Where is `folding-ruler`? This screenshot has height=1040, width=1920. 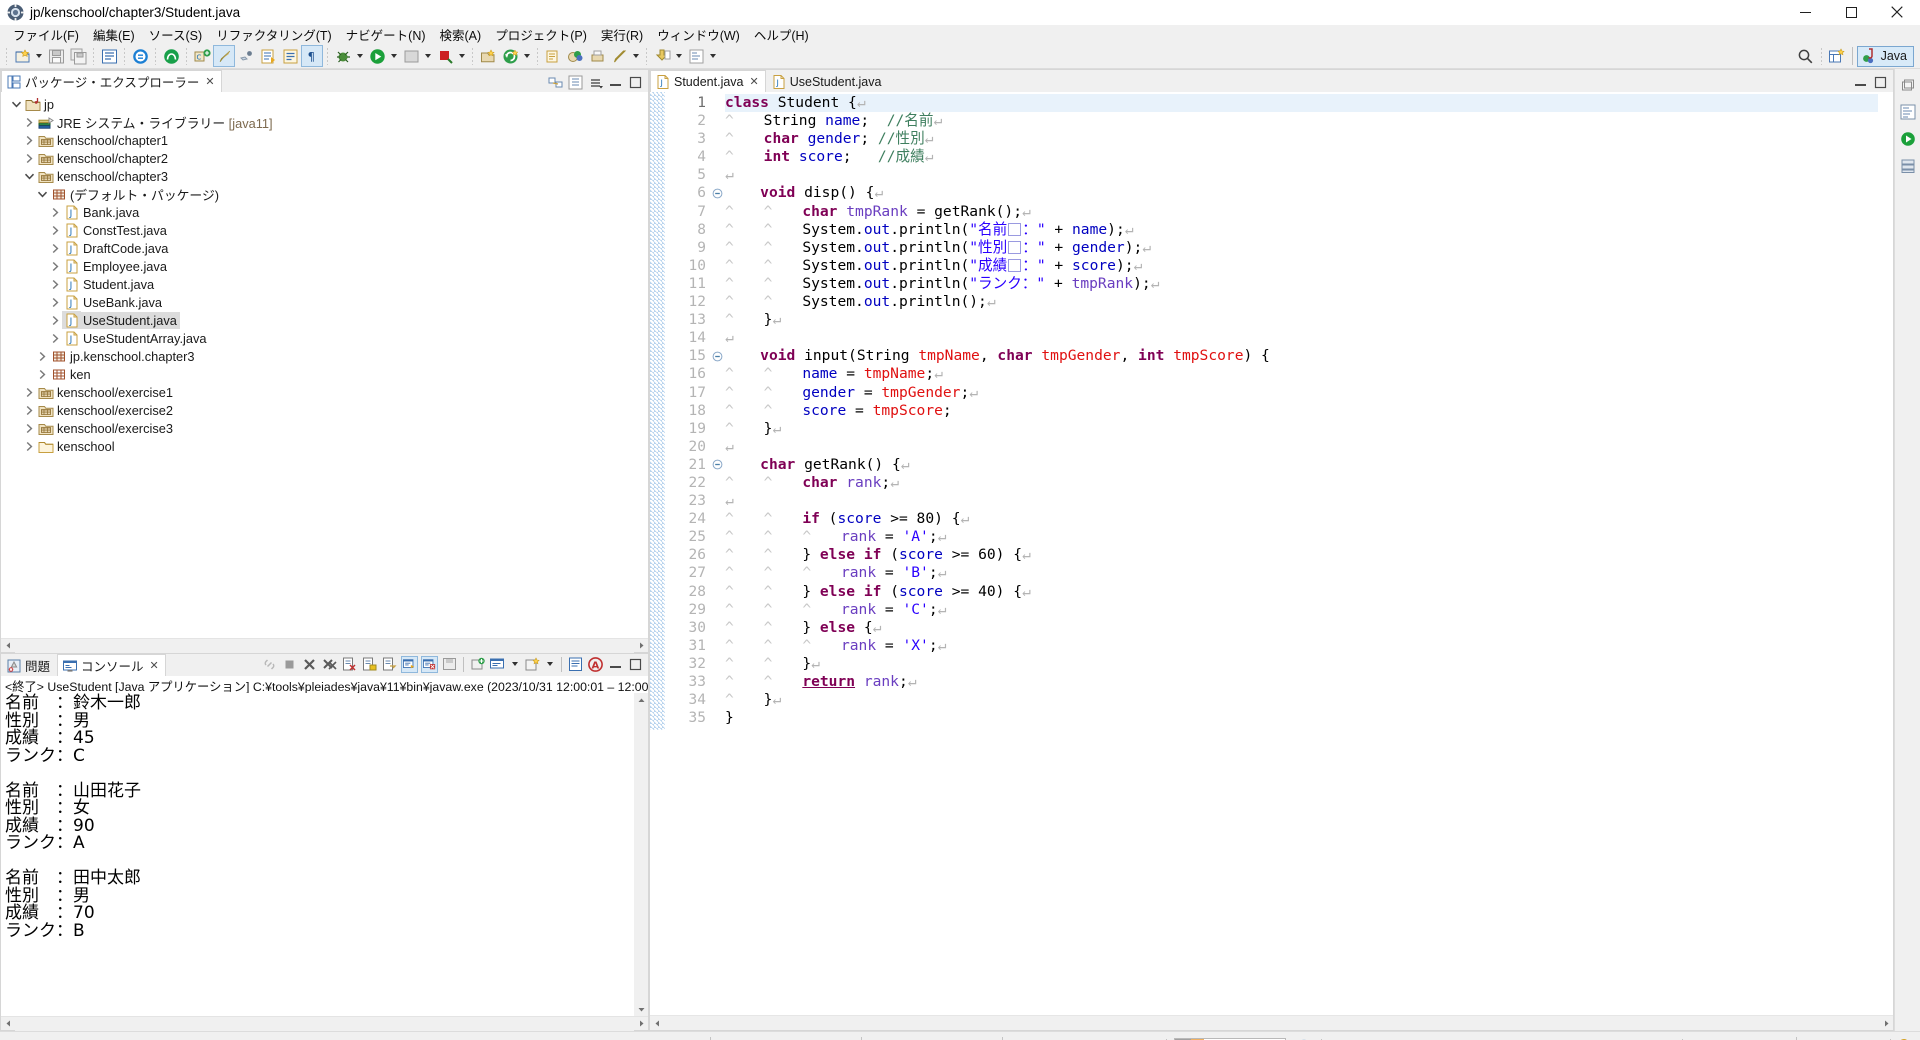
folding-ruler is located at coordinates (717, 553).